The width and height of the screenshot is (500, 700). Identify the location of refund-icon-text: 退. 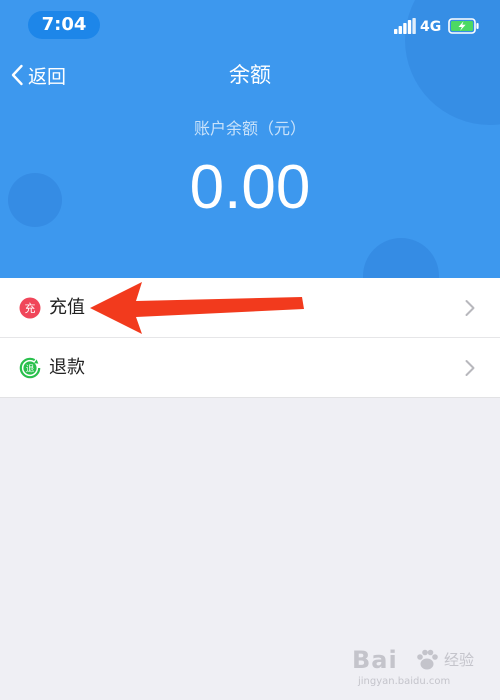
(30, 368).